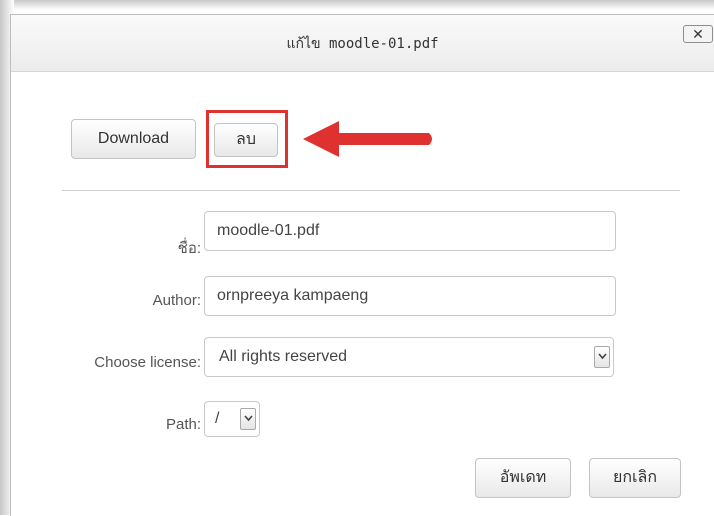 The width and height of the screenshot is (714, 516). I want to click on license-selected-value: All rights reserved, so click(283, 356).